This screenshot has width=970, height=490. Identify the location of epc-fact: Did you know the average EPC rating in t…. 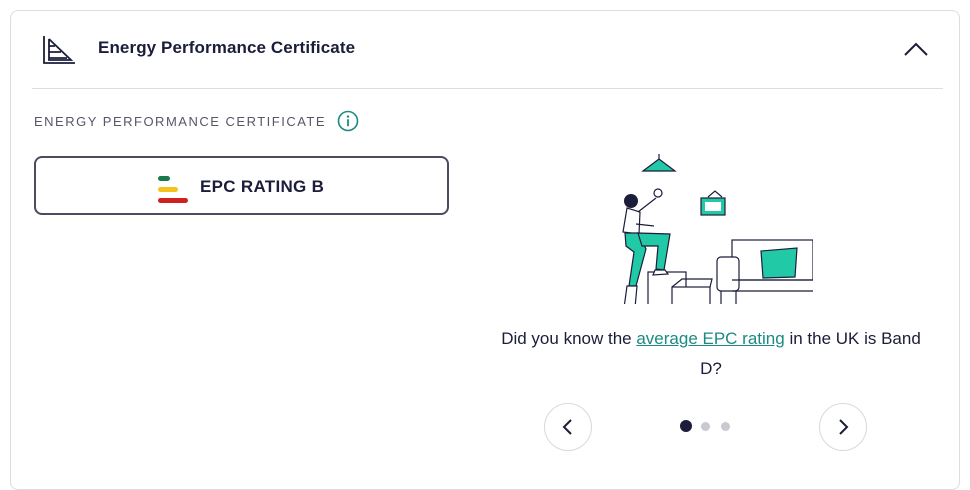
(711, 354).